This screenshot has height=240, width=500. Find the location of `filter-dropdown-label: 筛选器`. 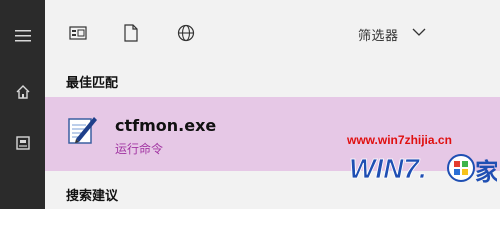

filter-dropdown-label: 筛选器 is located at coordinates (378, 34).